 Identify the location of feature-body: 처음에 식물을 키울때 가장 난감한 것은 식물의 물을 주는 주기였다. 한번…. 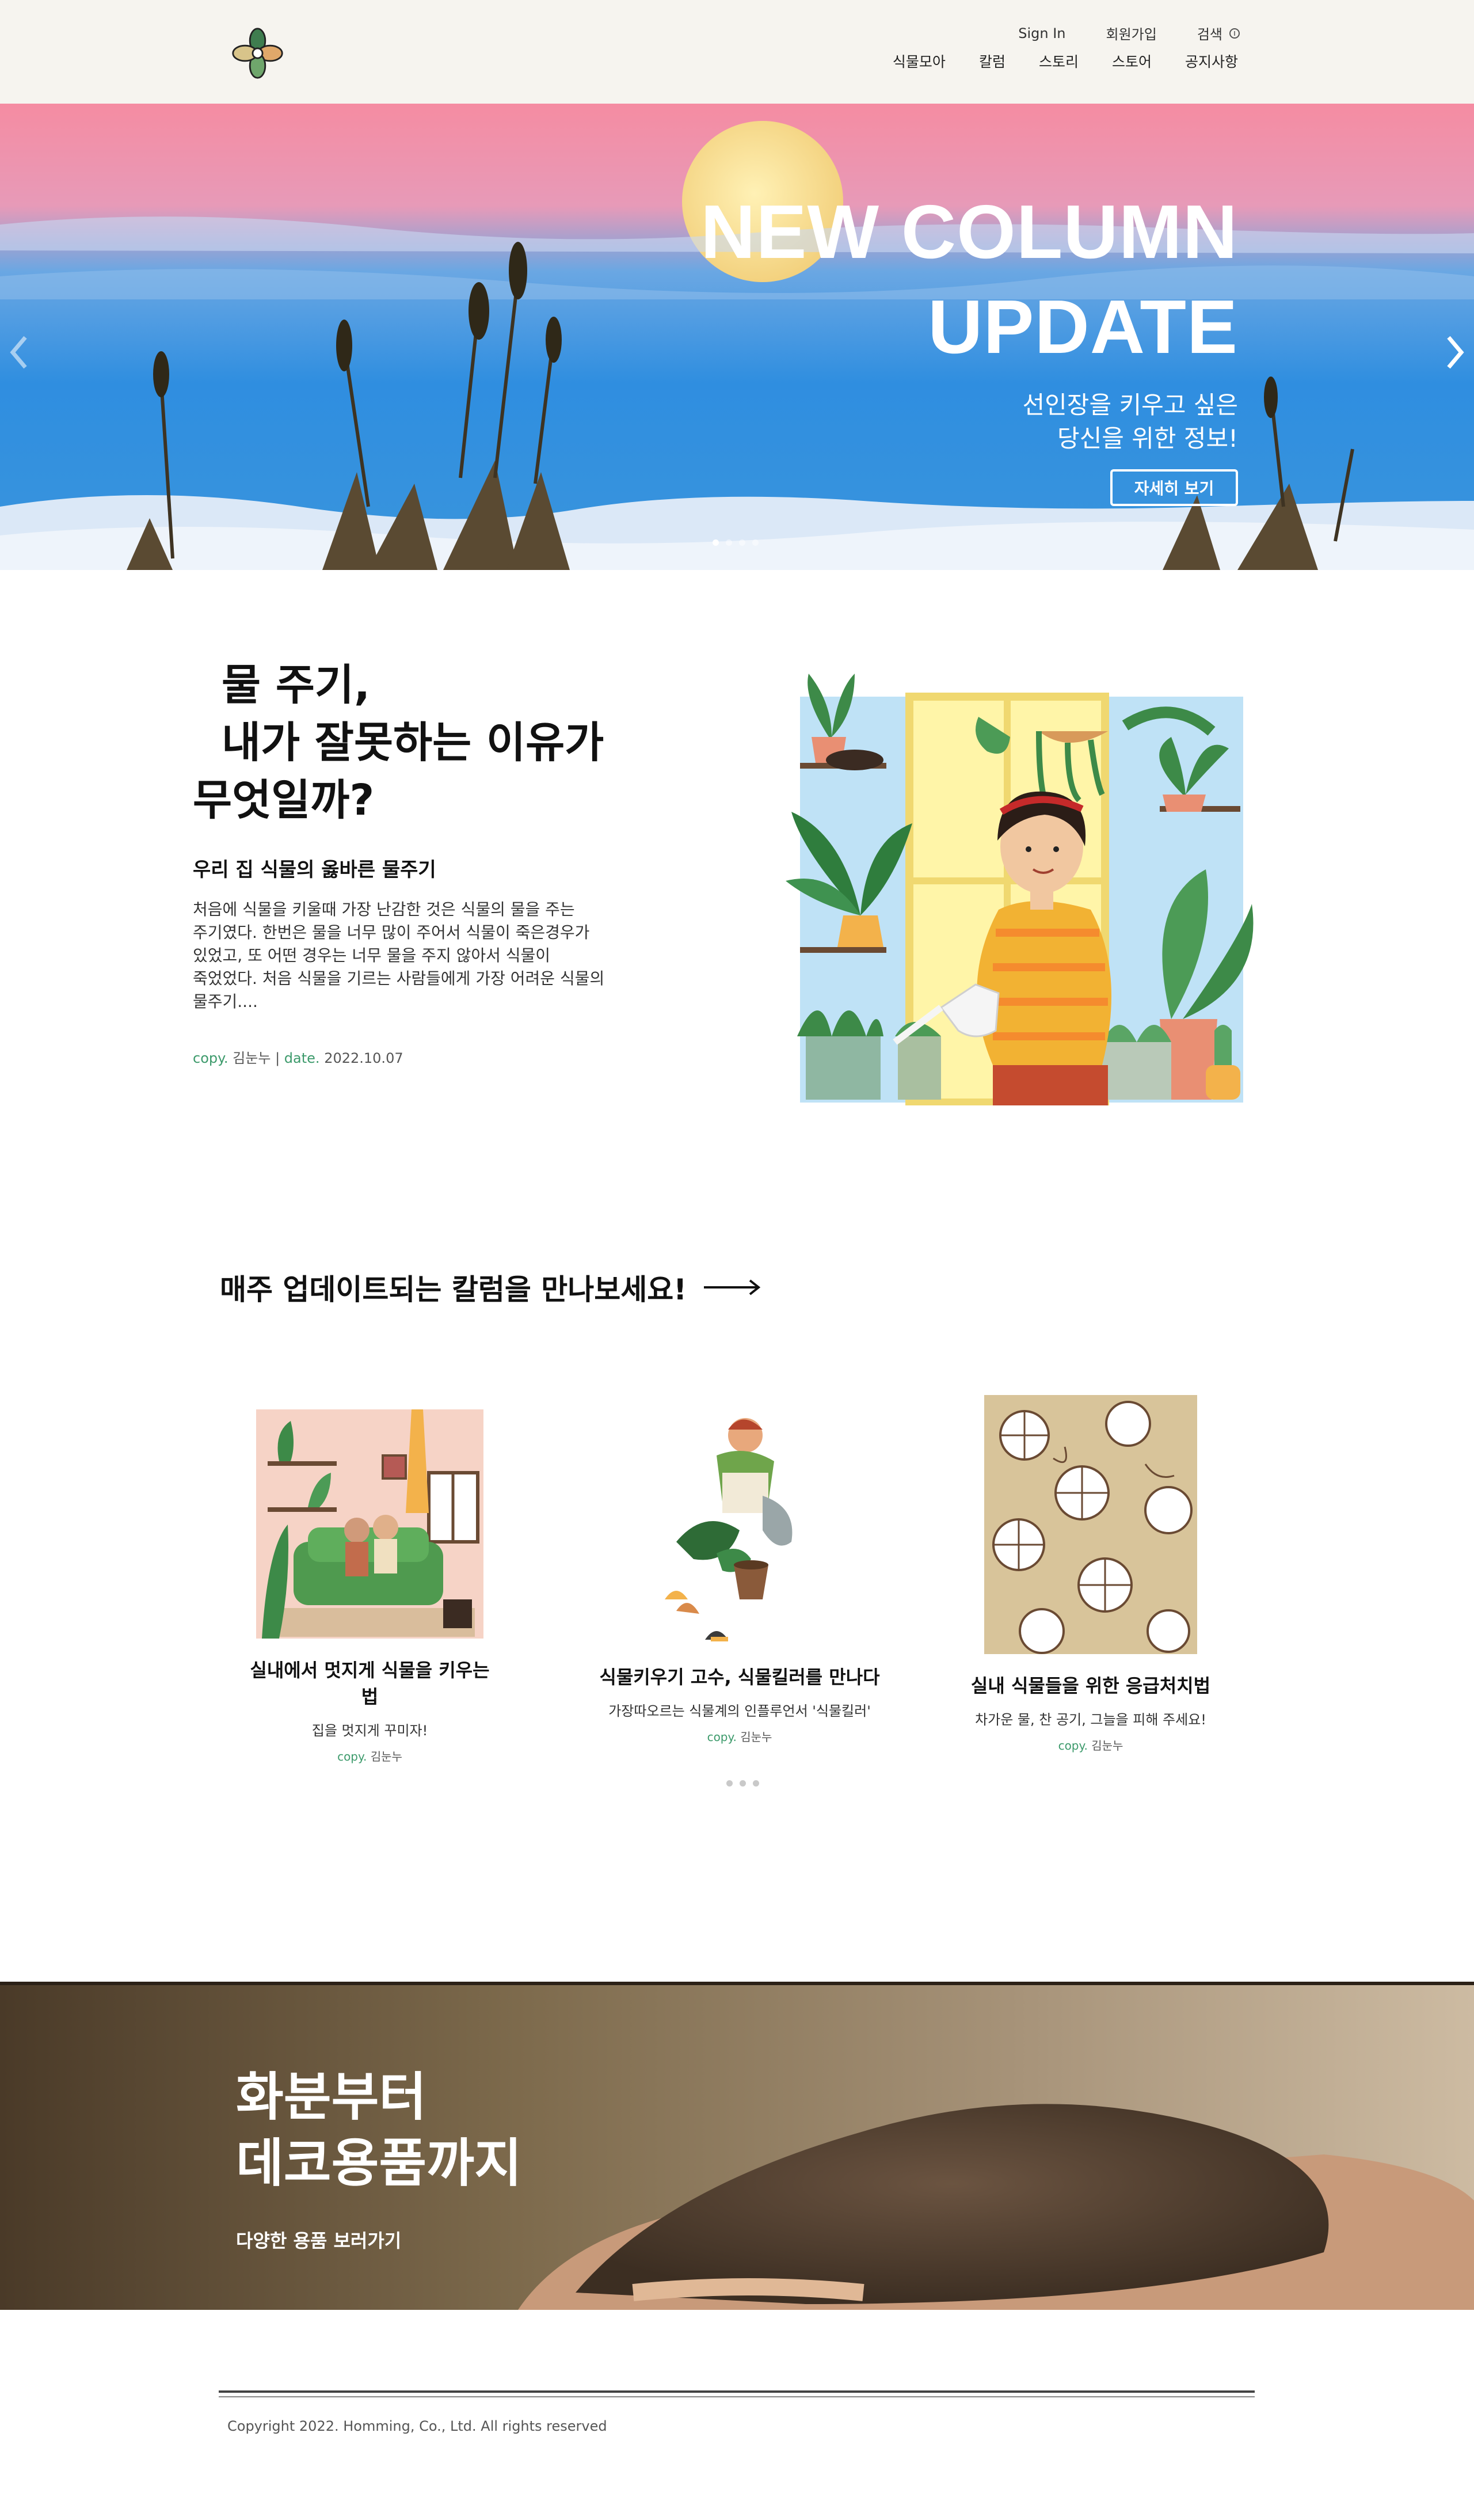
(411, 955).